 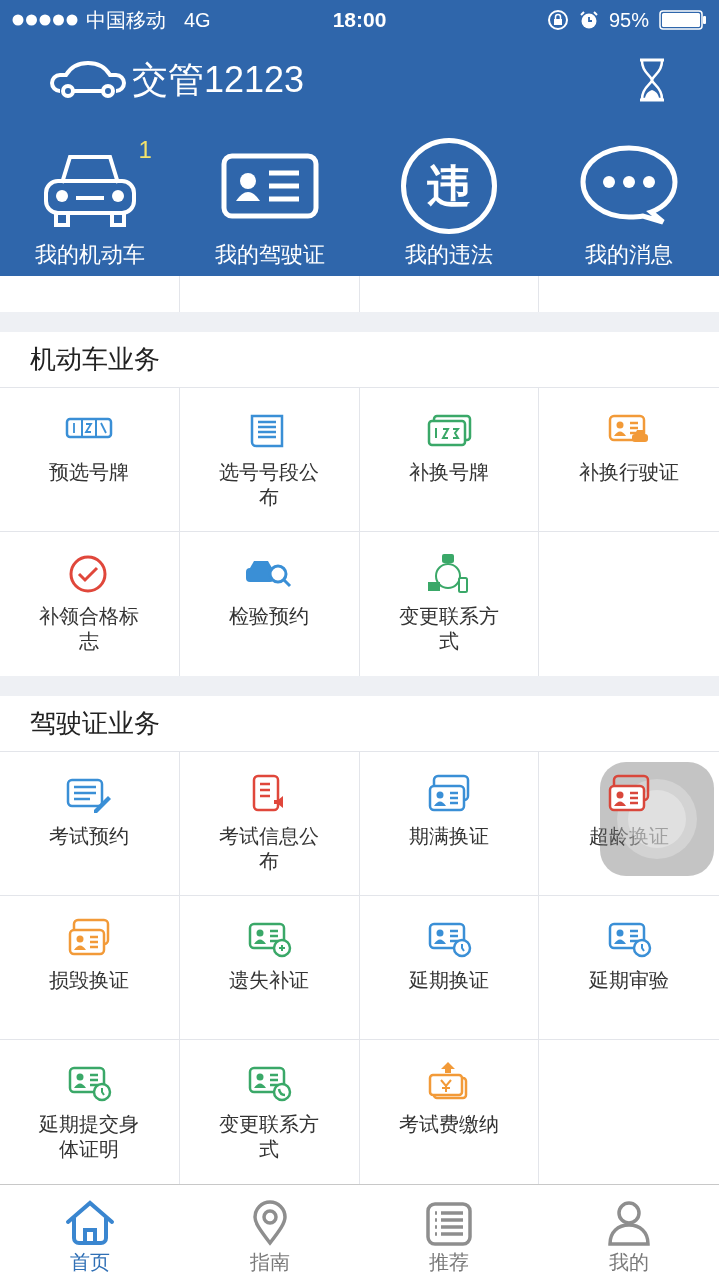 I want to click on quick-action-button: 违 我的违法, so click(x=449, y=198).